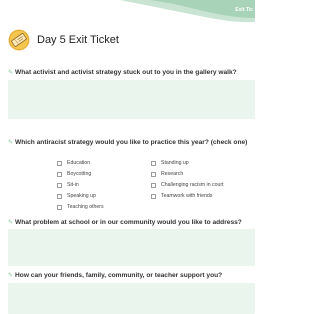  I want to click on header-banner: Exit Tic, so click(127, 14).